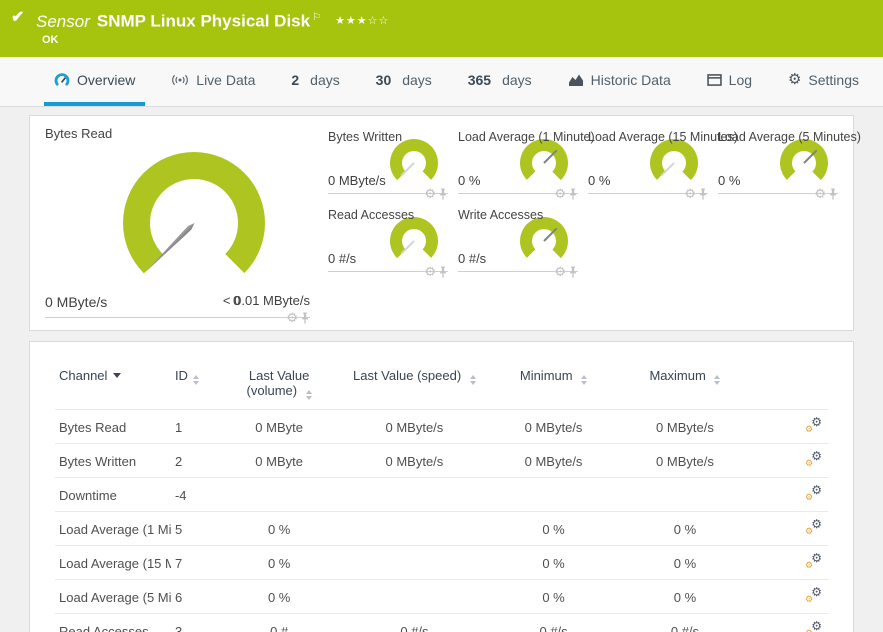  What do you see at coordinates (553, 622) in the screenshot?
I see `cell-minimum: 0 #/s` at bounding box center [553, 622].